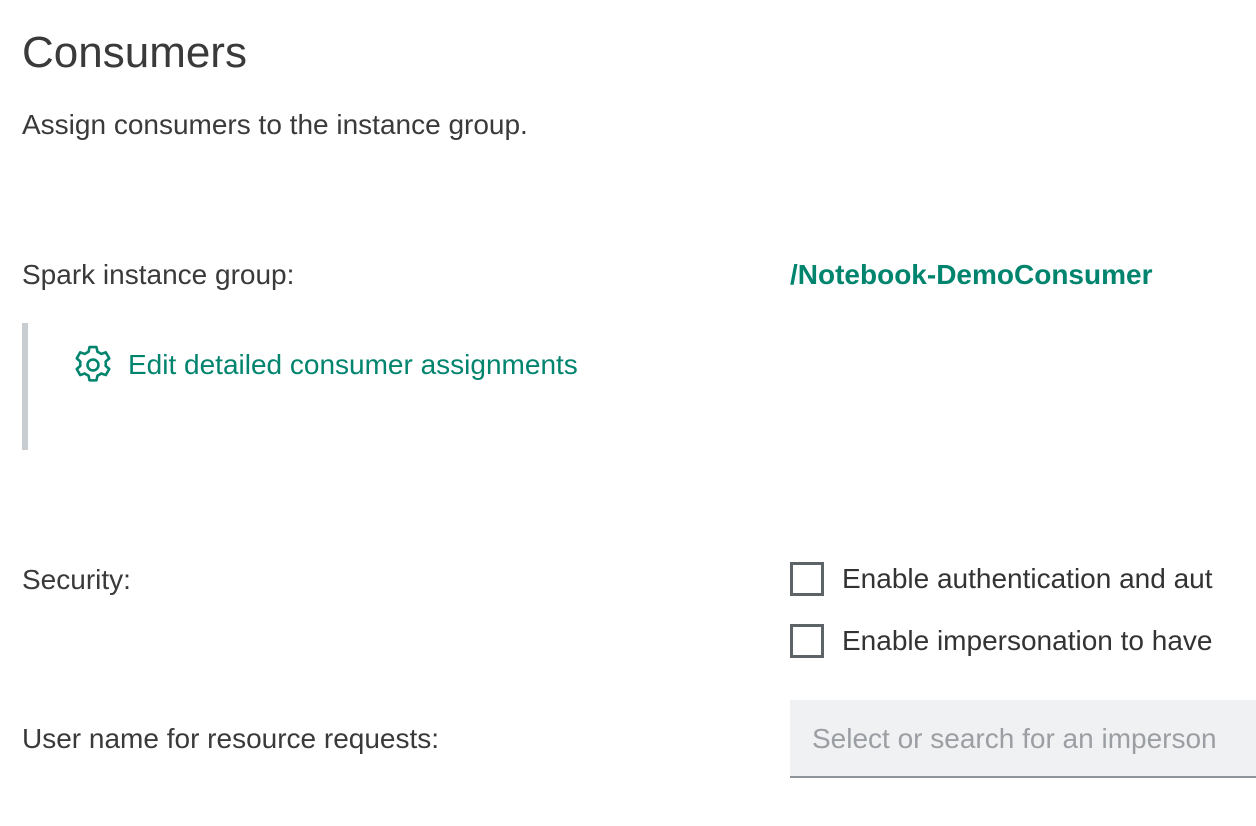 The image size is (1256, 826). I want to click on enable-authentication-checkbox, so click(807, 579).